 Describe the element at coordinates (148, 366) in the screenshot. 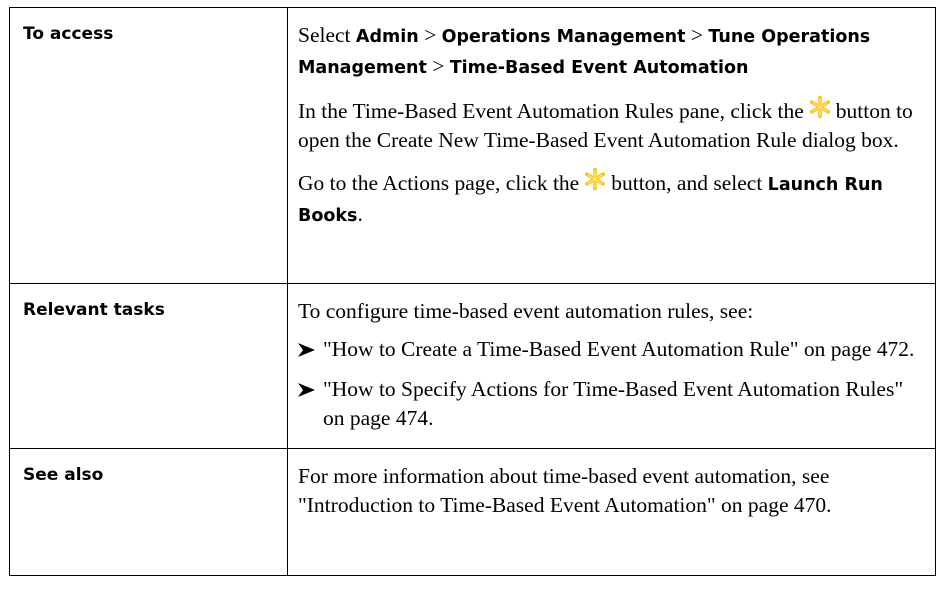

I see `row-label-relevant-tasks: Relevant tasks` at that location.